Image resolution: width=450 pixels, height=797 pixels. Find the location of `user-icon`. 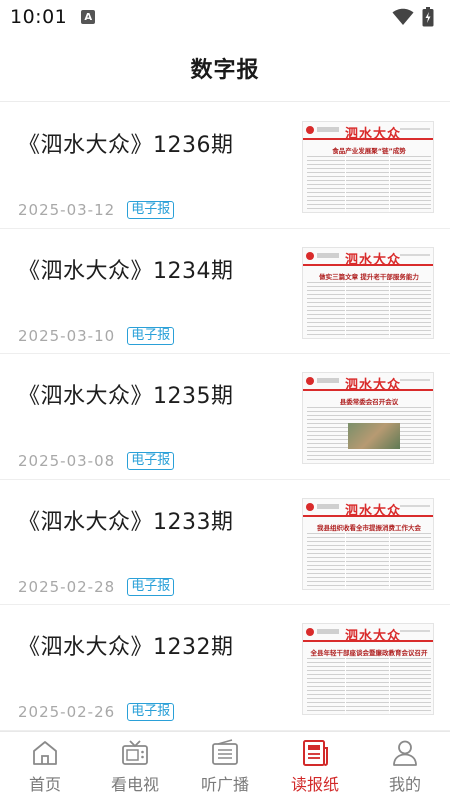

user-icon is located at coordinates (405, 753).